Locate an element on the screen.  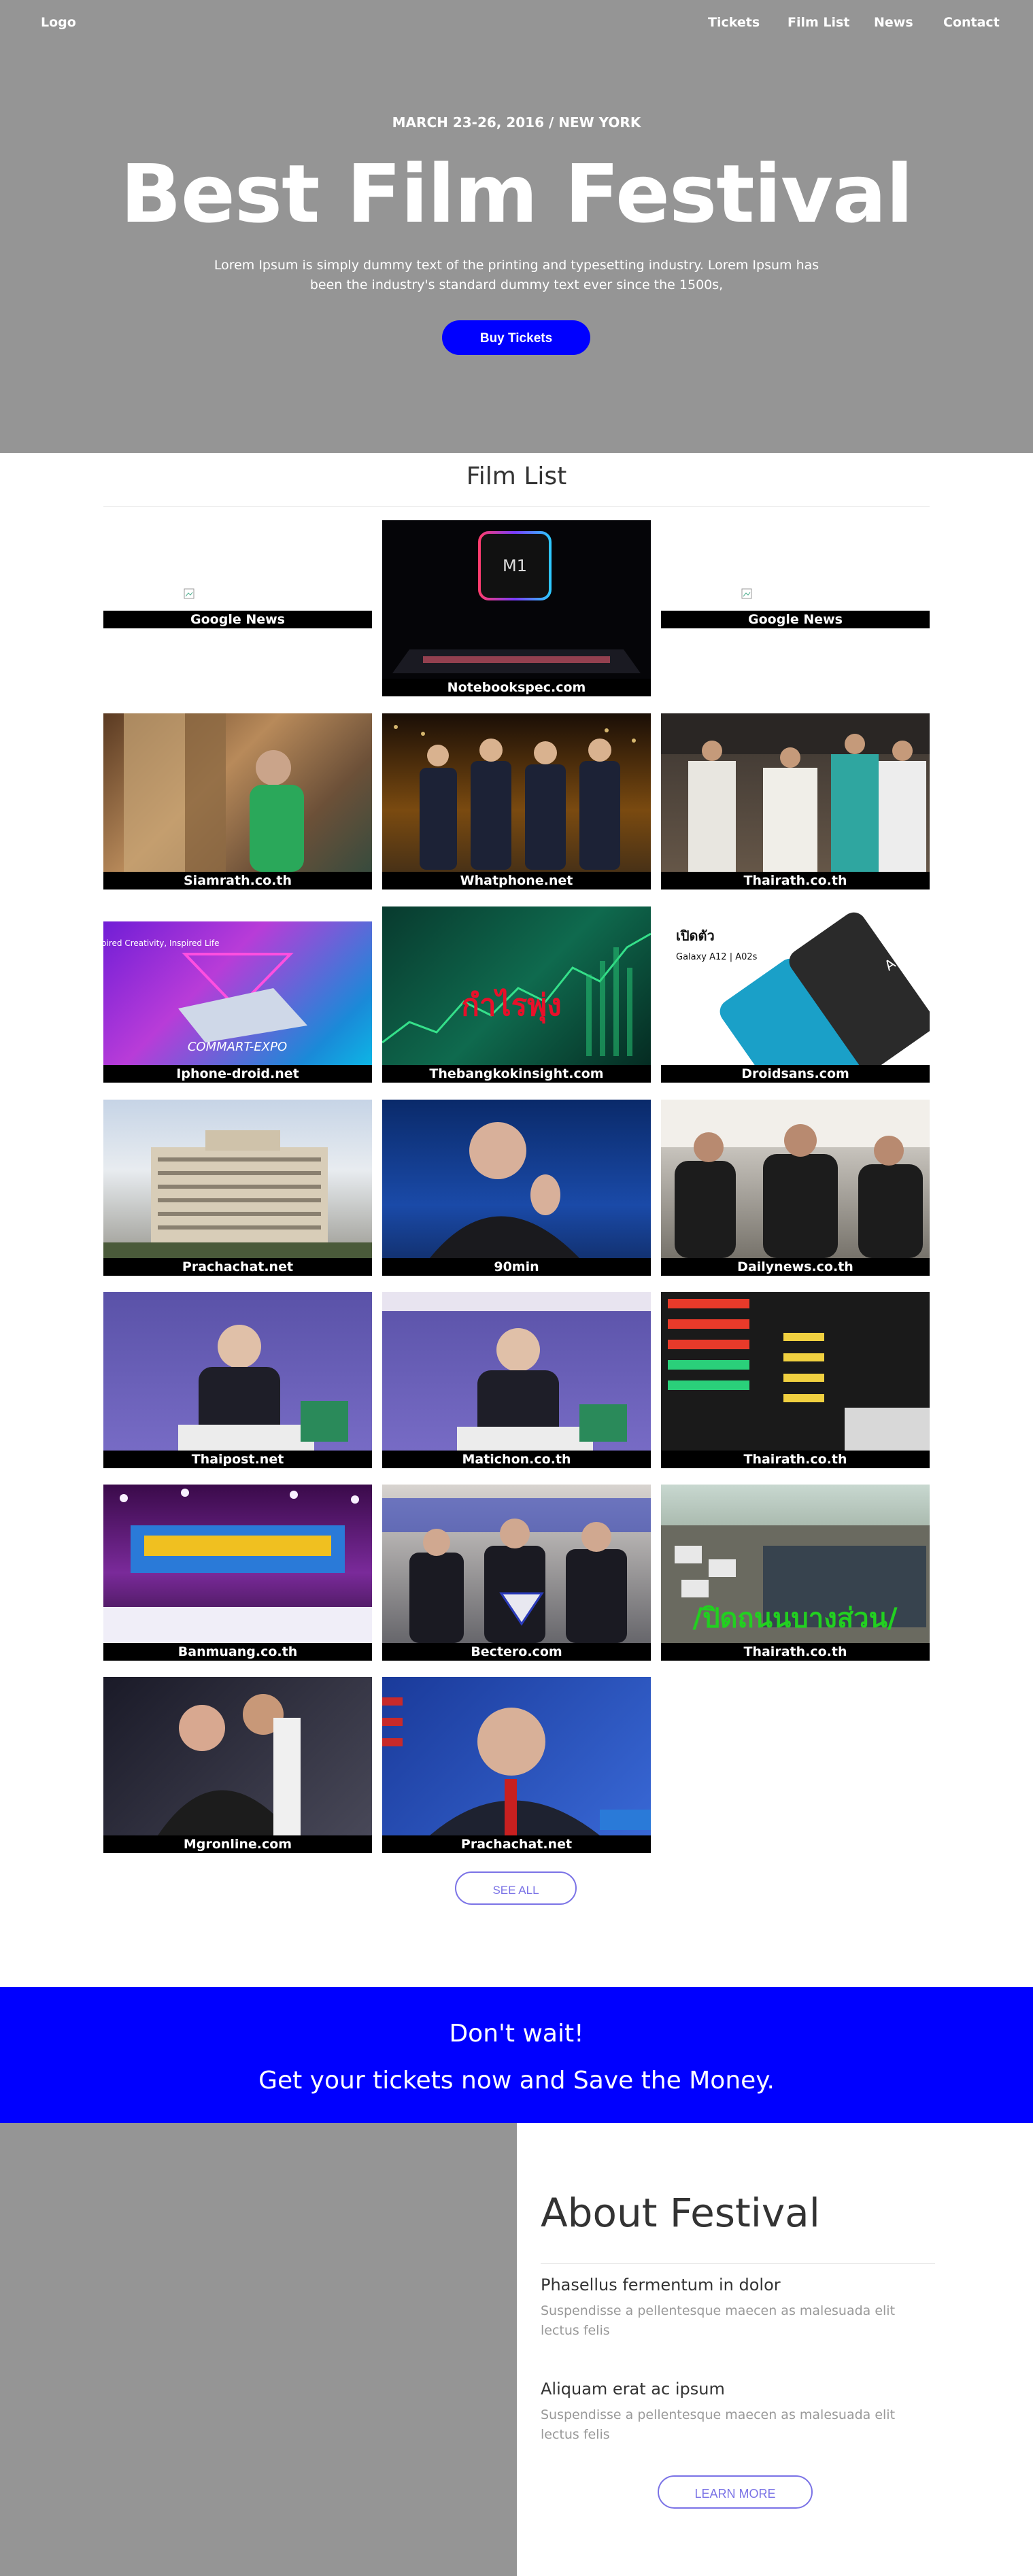
logo: Logo is located at coordinates (59, 22).